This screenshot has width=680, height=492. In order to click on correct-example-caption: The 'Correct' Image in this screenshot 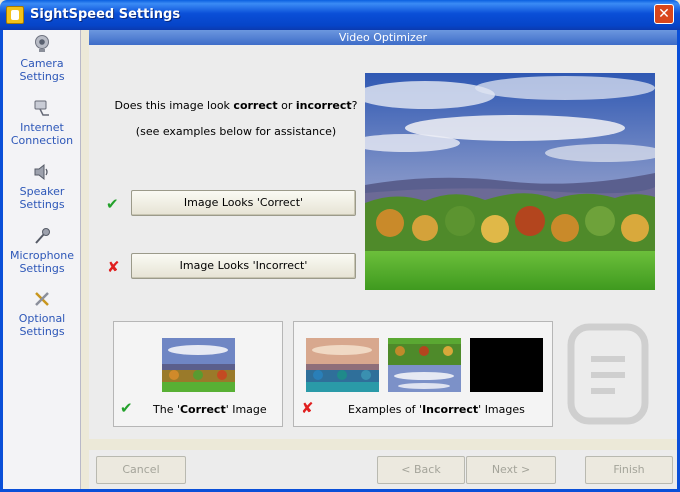, I will do `click(210, 409)`.